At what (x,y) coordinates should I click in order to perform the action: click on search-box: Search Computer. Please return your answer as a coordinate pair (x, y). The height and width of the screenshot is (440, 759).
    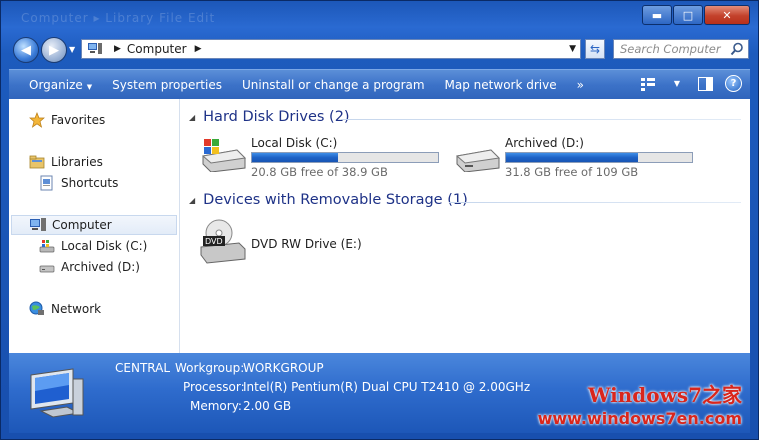
    Looking at the image, I should click on (681, 49).